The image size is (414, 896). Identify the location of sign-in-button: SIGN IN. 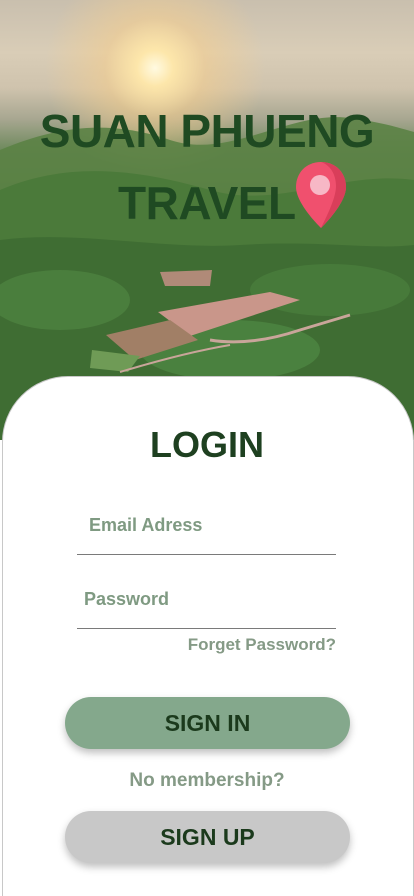
(207, 723).